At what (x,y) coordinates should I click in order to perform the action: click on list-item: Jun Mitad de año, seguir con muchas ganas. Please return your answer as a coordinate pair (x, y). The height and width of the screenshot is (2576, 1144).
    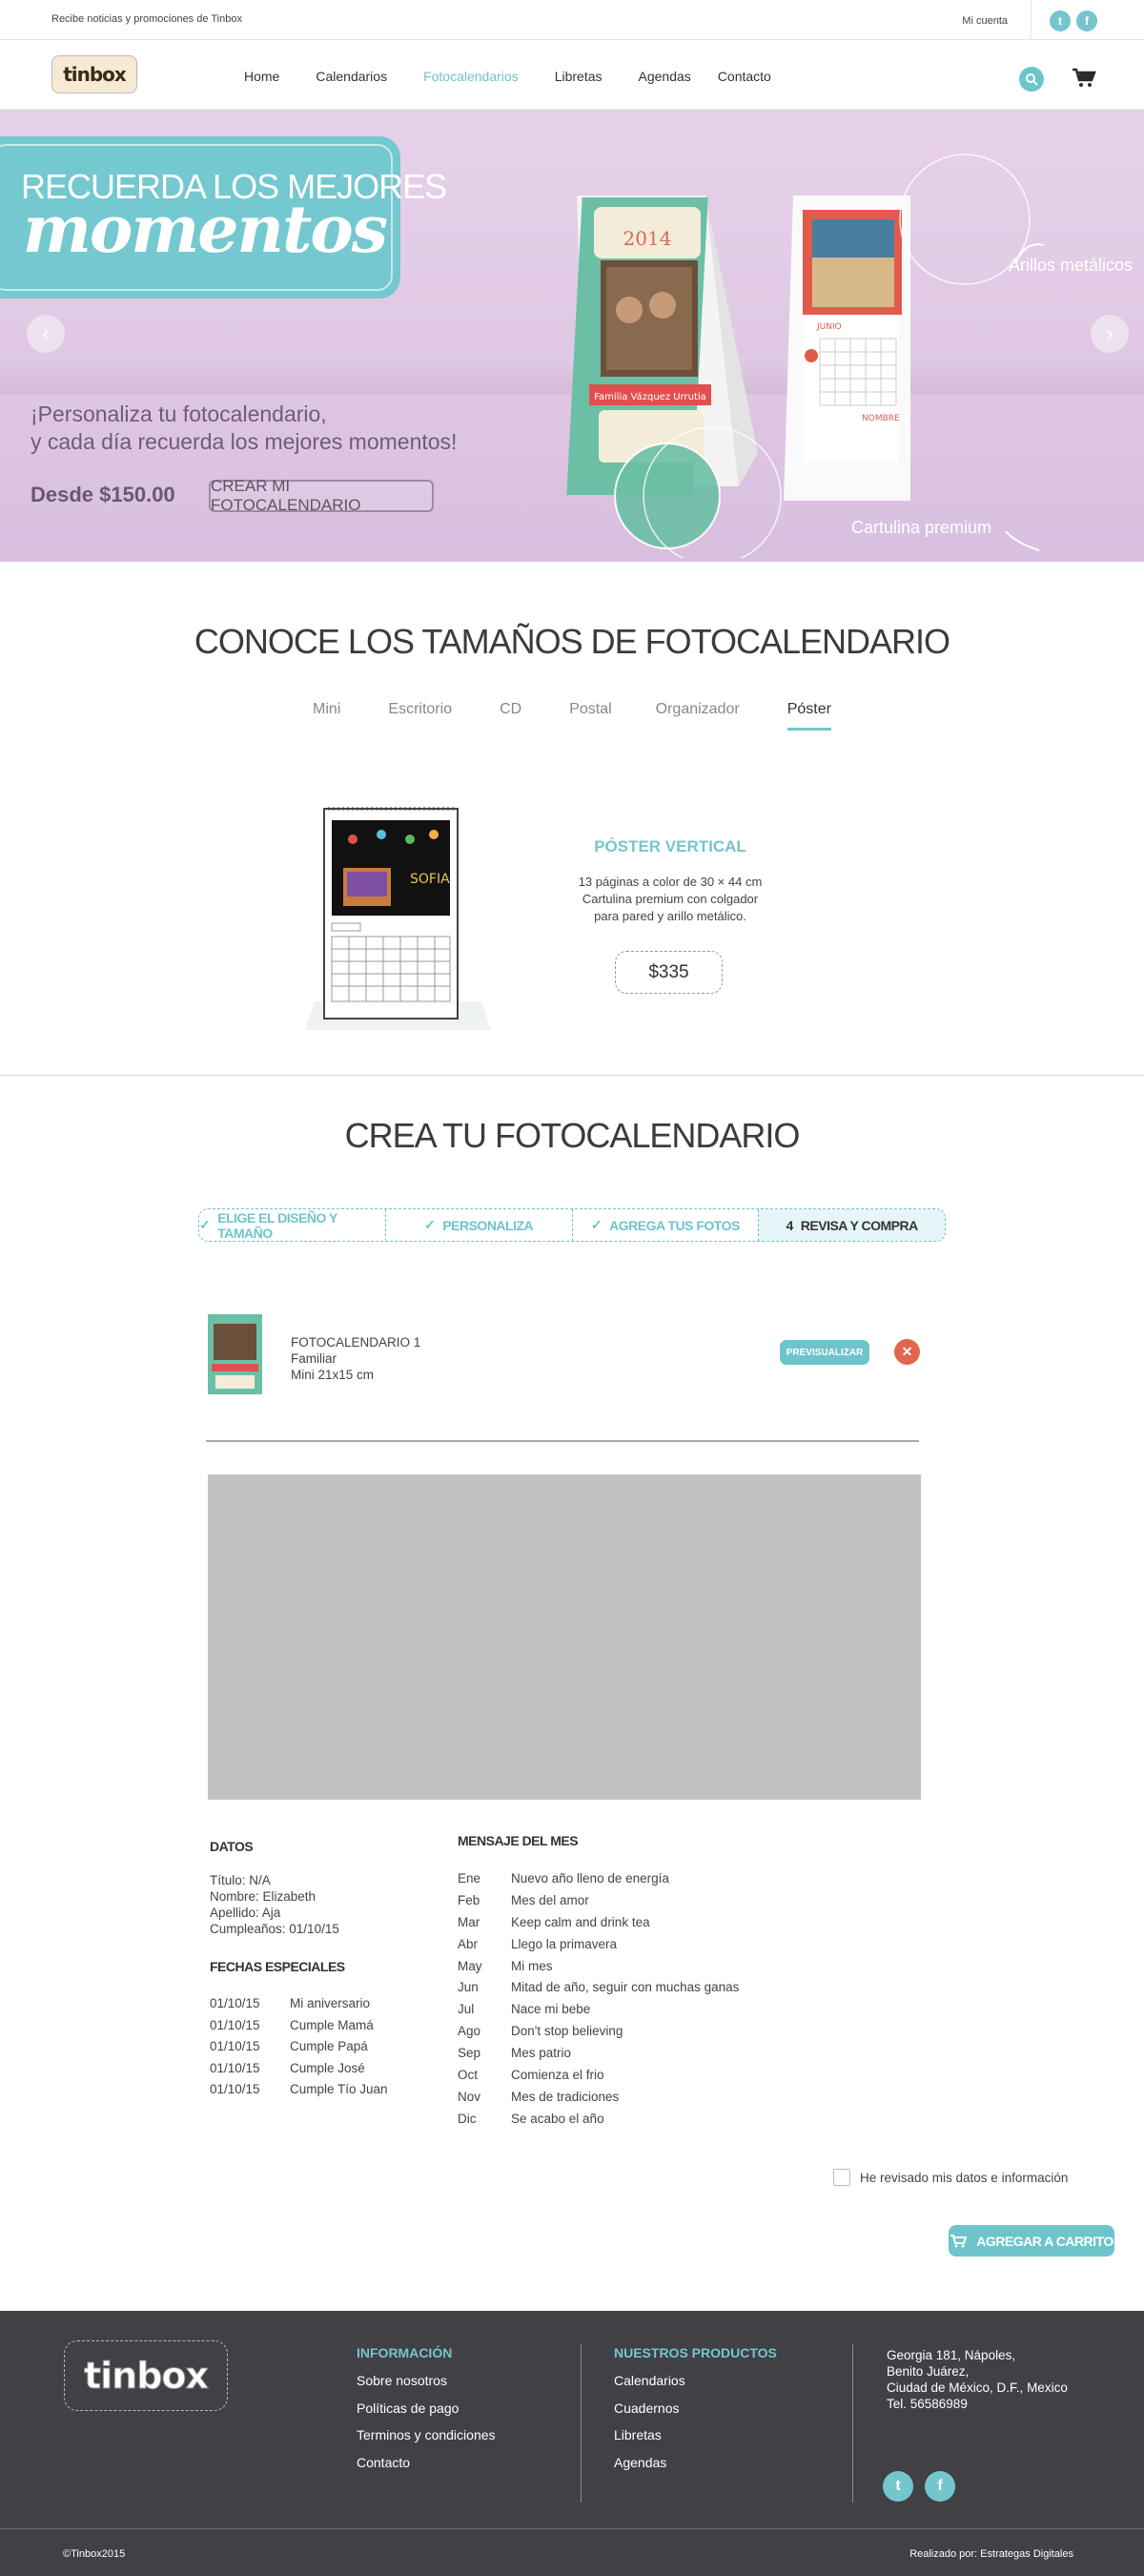
    Looking at the image, I should click on (598, 1991).